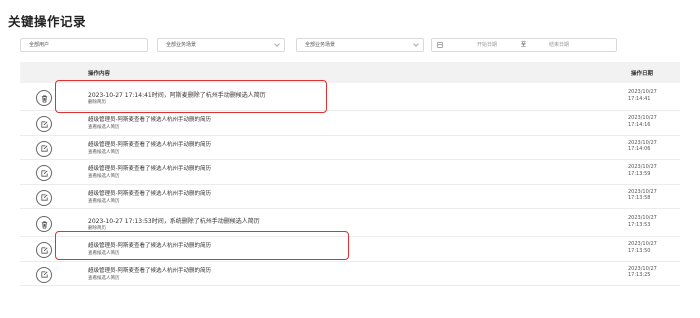  What do you see at coordinates (639, 173) in the screenshot?
I see `row-time: 17:13:59` at bounding box center [639, 173].